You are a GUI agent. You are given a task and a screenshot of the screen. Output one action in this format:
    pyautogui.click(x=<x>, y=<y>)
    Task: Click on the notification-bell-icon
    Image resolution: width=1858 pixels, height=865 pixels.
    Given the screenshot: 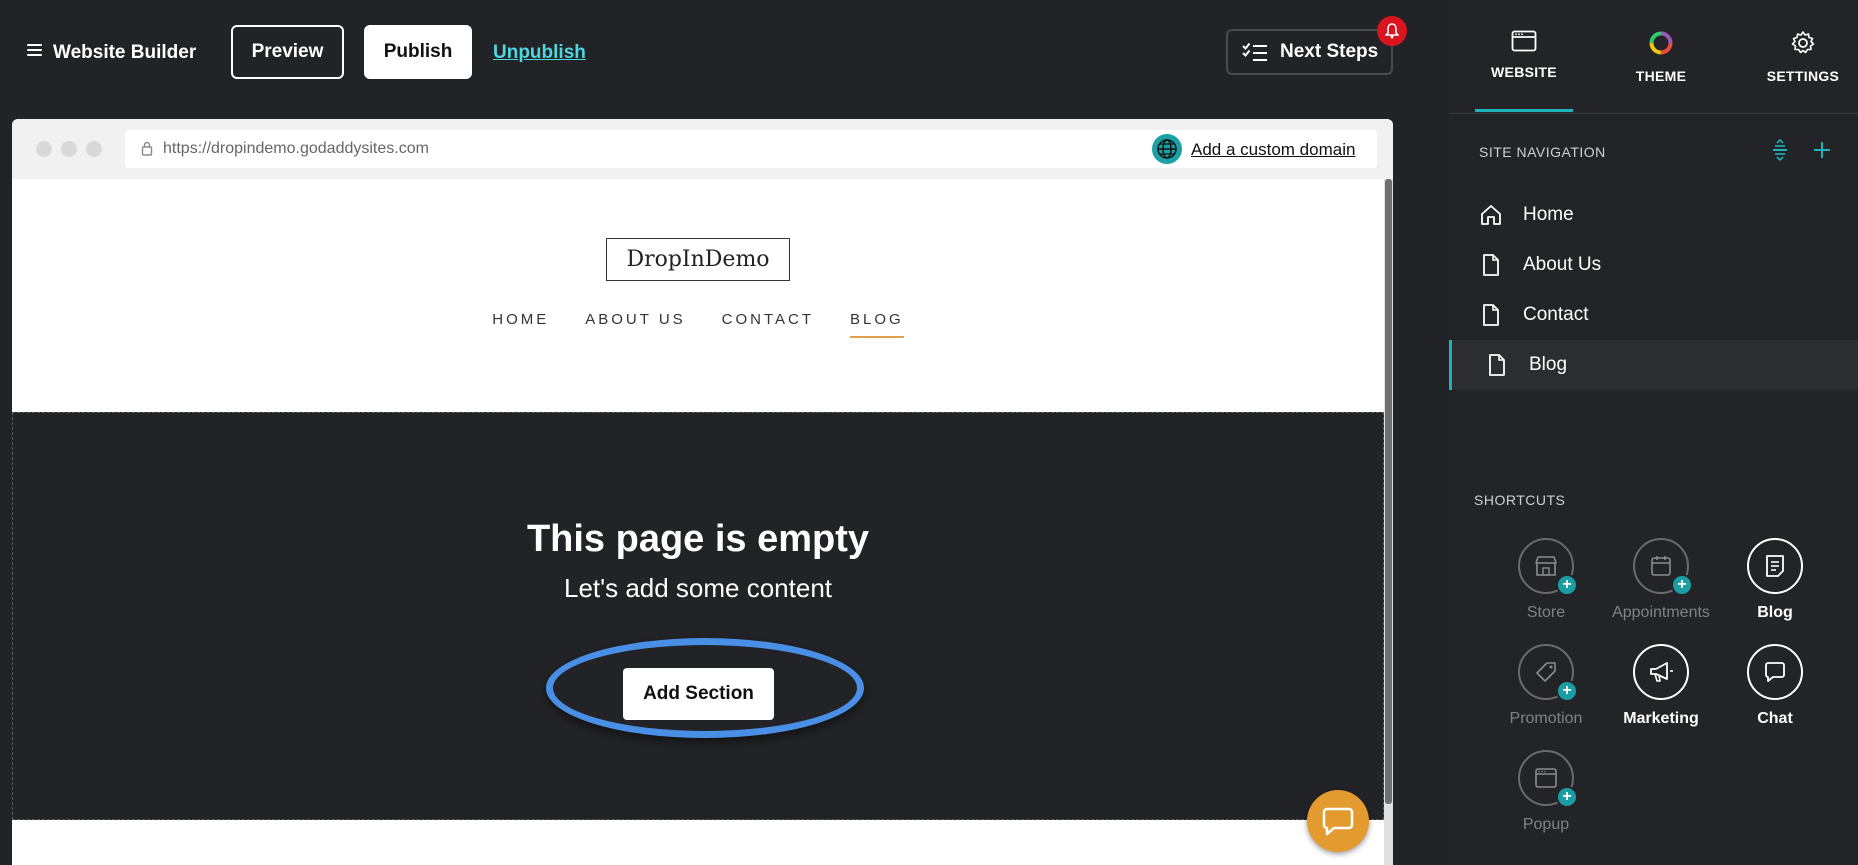 What is the action you would take?
    pyautogui.click(x=1392, y=31)
    